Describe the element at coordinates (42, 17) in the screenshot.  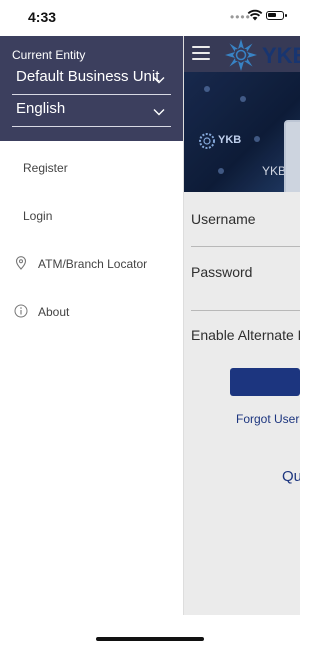
I see `status-time: 4:33` at that location.